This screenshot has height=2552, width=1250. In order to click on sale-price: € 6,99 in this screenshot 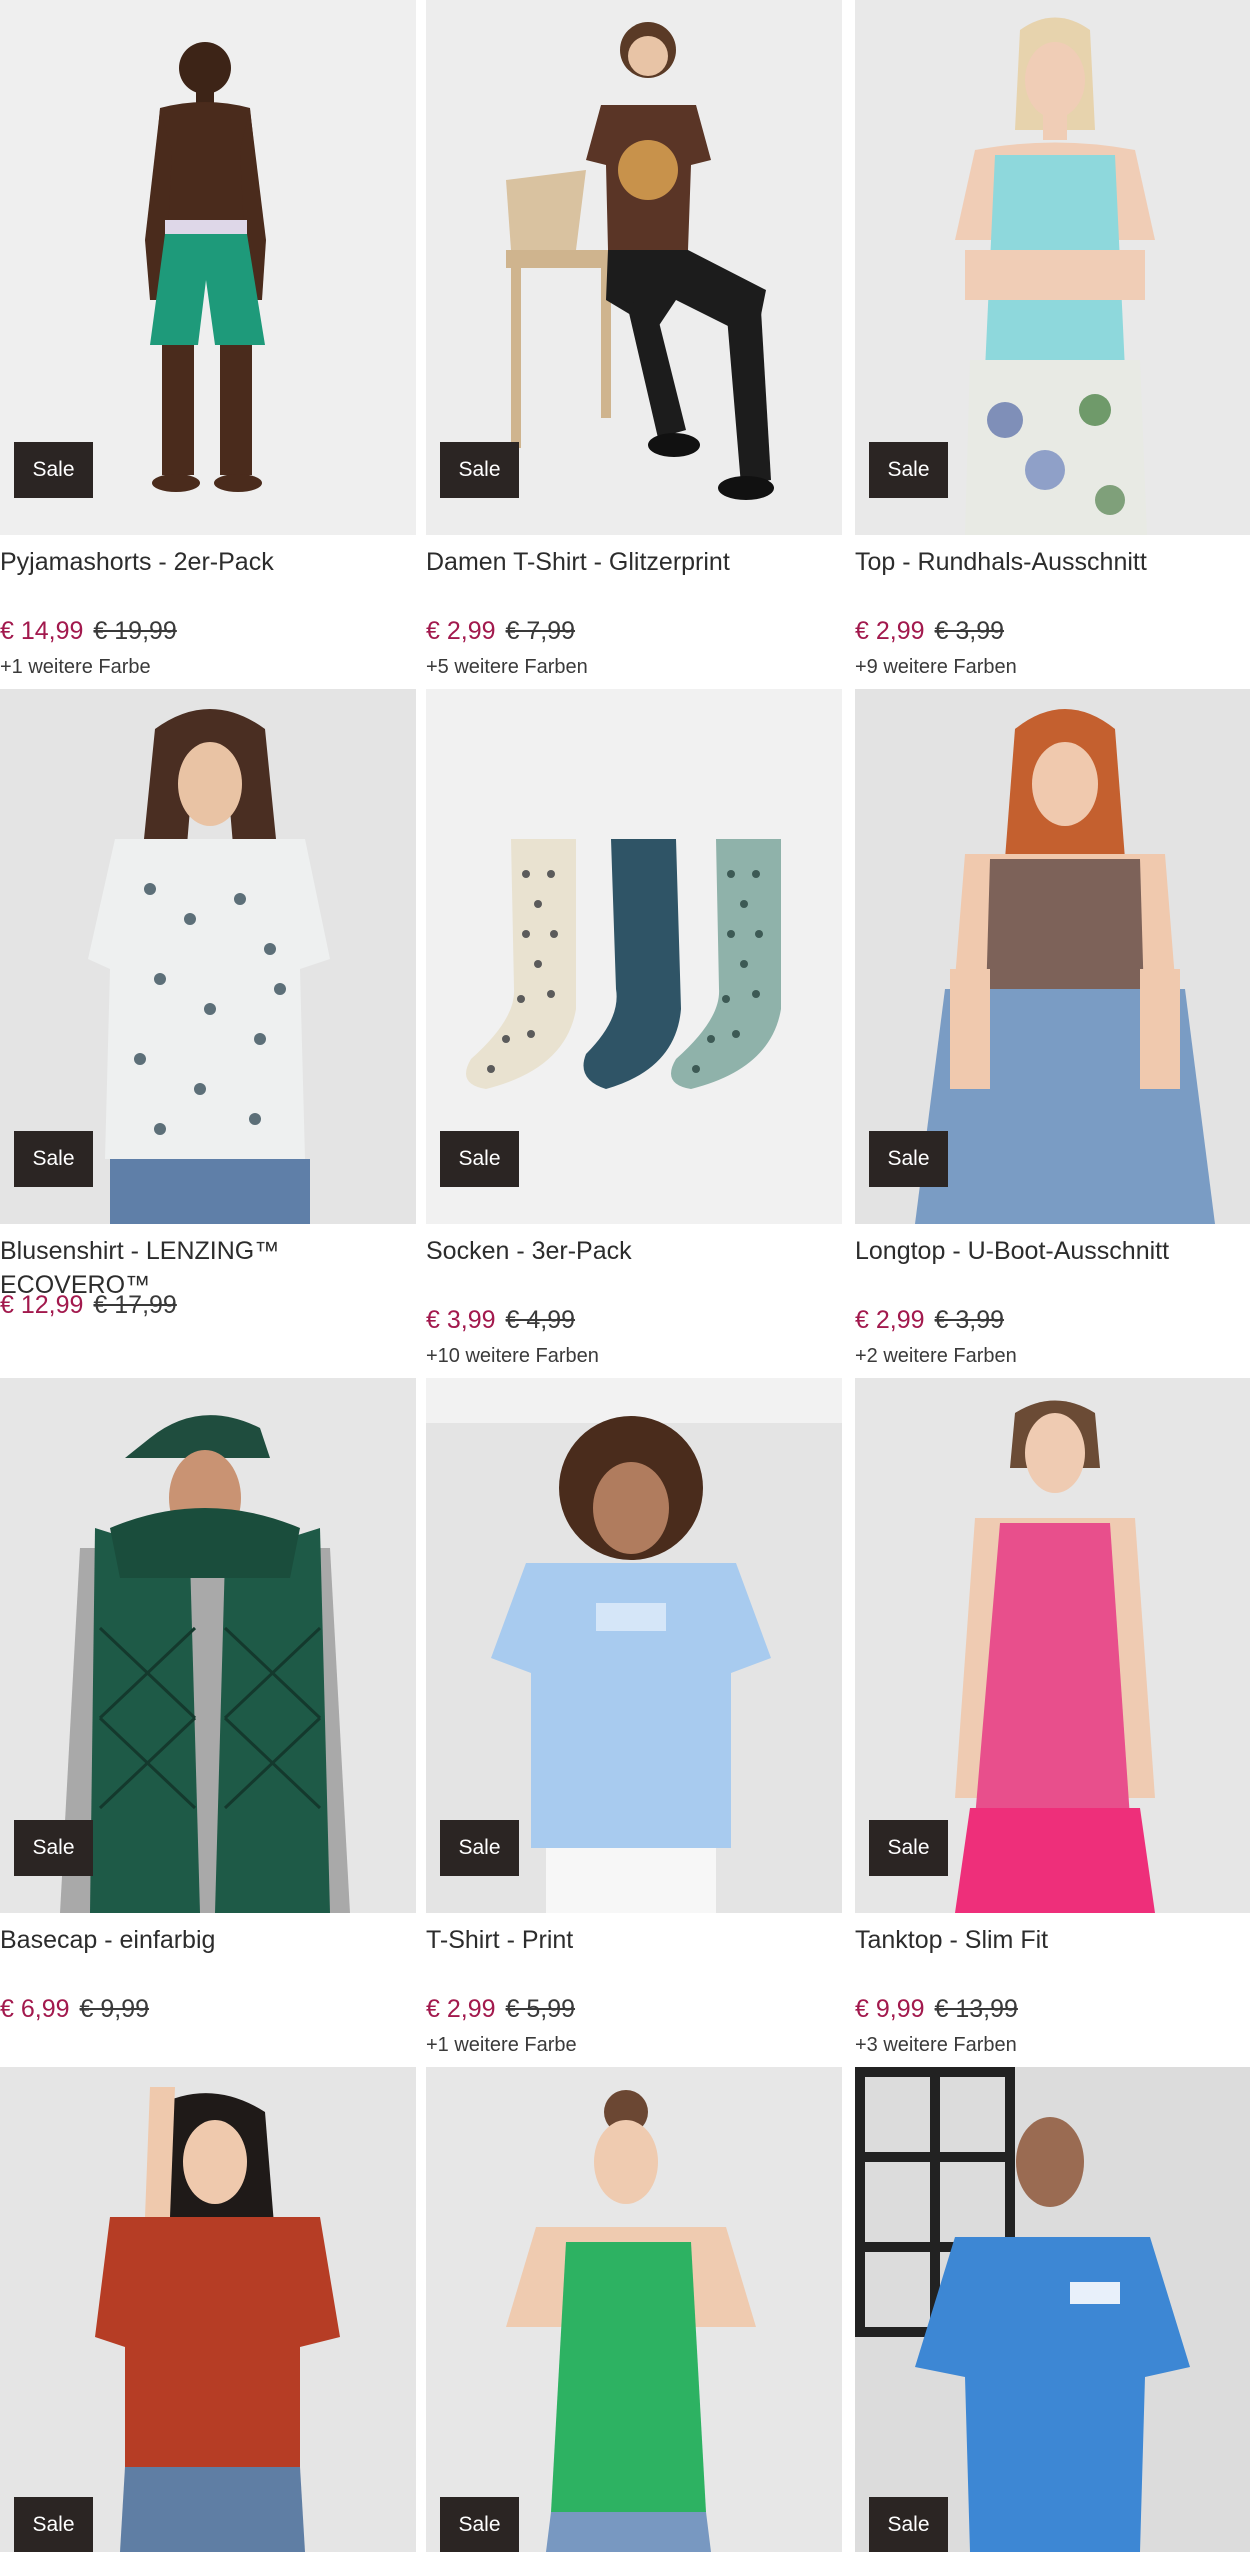, I will do `click(35, 2009)`.